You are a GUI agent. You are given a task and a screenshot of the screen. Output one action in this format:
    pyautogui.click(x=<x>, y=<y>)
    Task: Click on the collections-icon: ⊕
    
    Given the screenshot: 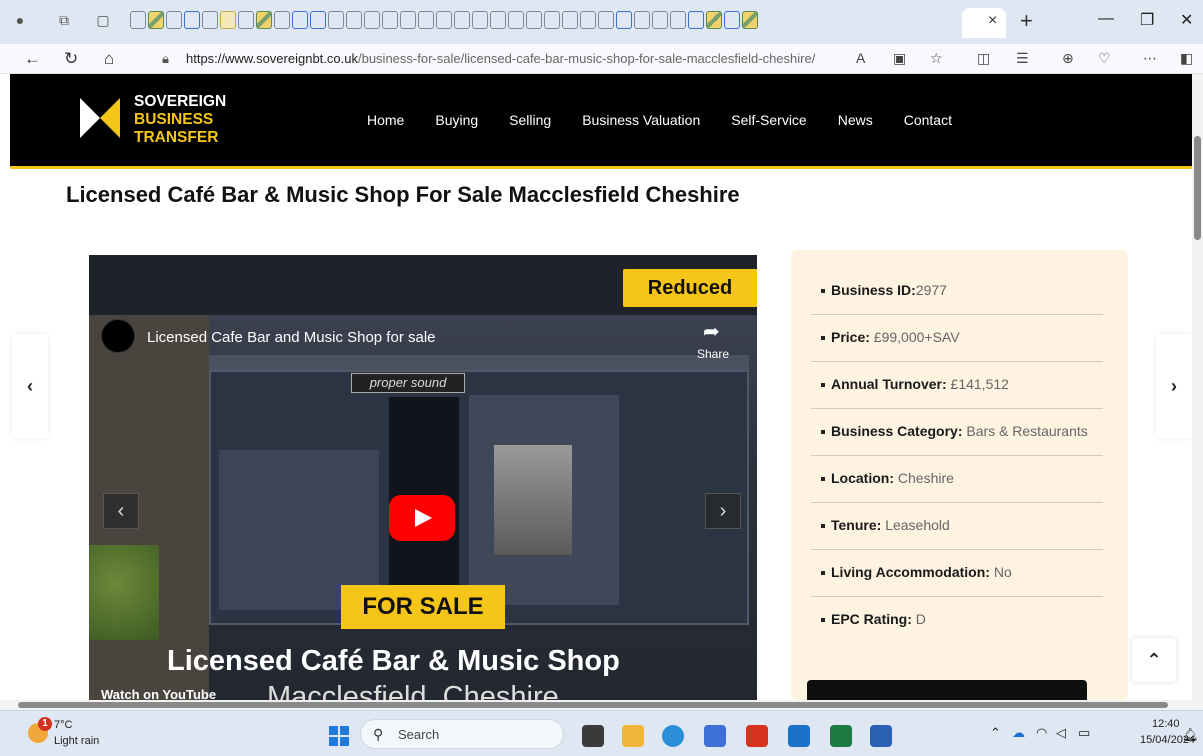 What is the action you would take?
    pyautogui.click(x=1068, y=58)
    